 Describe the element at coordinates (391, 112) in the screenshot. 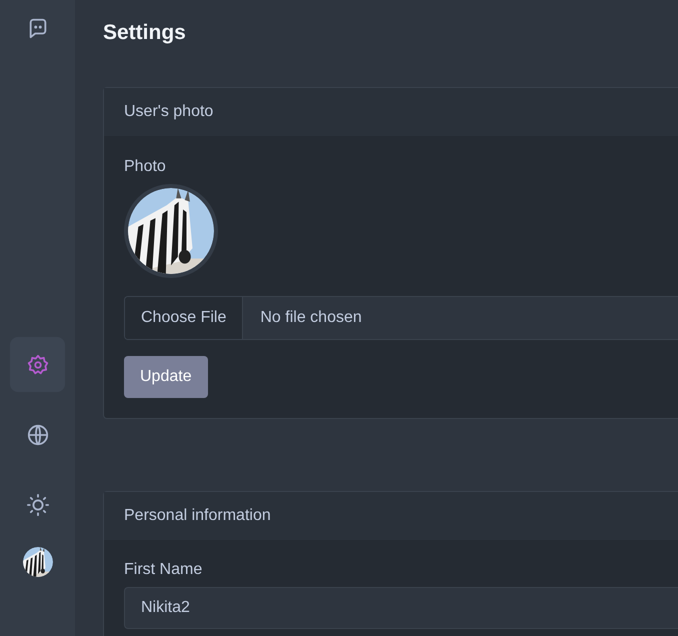

I see `card-title: User's photo` at that location.